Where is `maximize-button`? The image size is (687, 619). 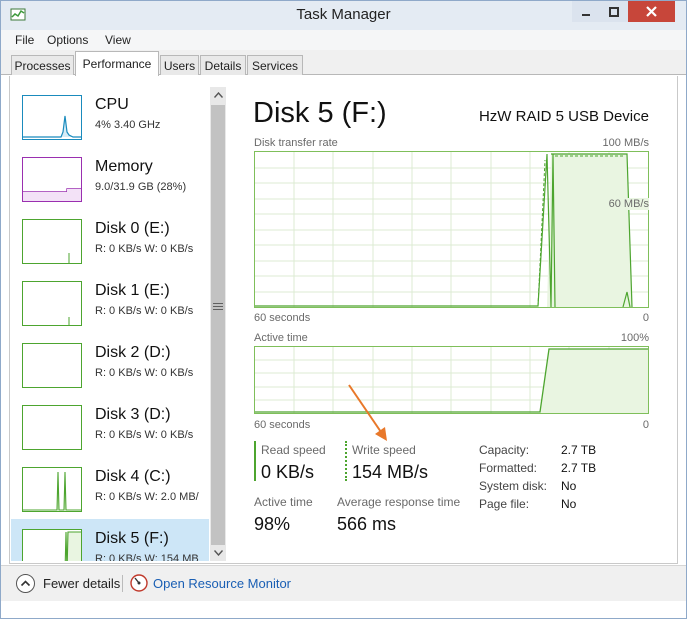
maximize-button is located at coordinates (614, 11).